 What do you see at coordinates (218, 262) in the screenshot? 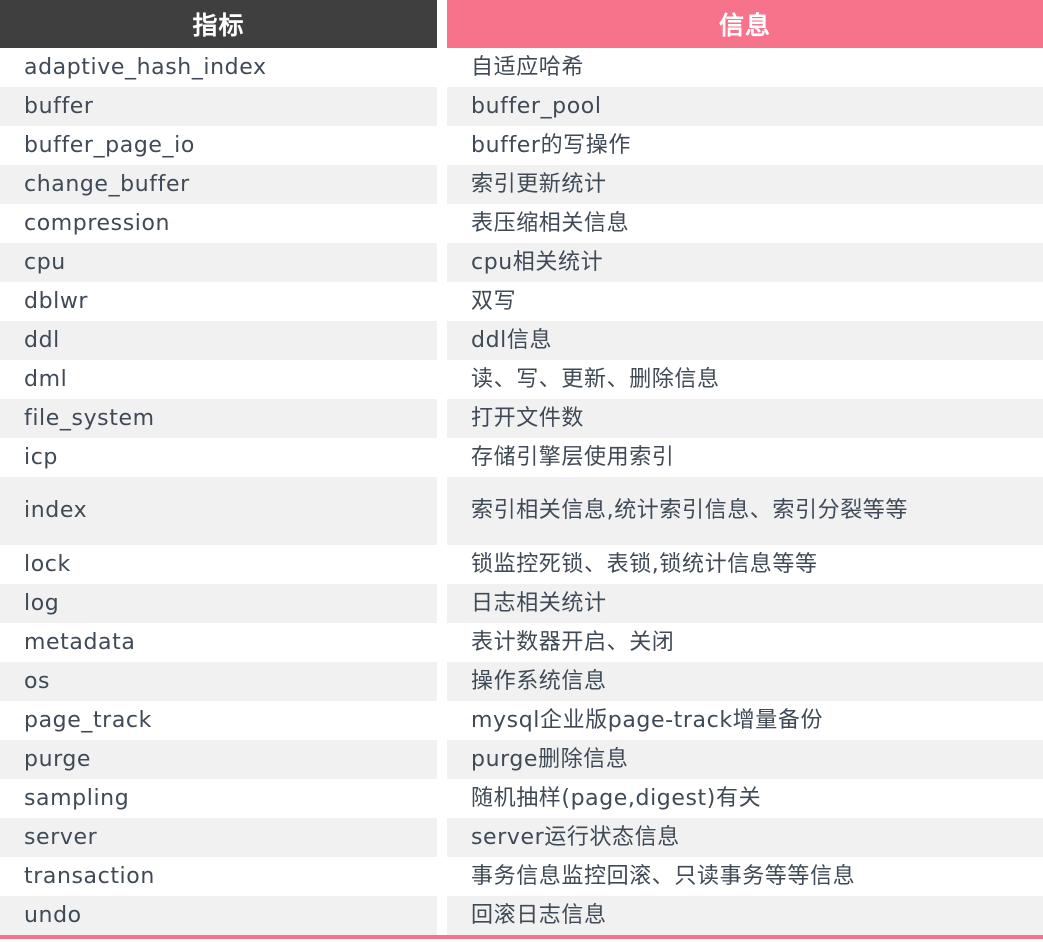
I see `cell-metric: cpu` at bounding box center [218, 262].